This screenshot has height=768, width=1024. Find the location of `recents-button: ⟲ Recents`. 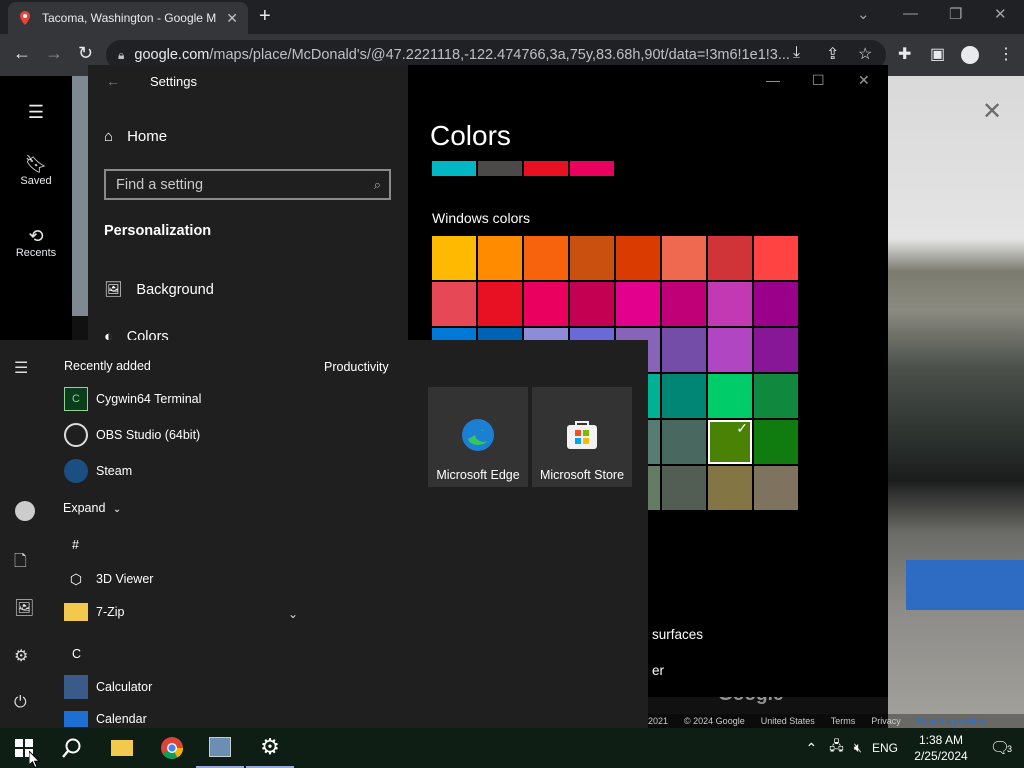

recents-button: ⟲ Recents is located at coordinates (36, 242).